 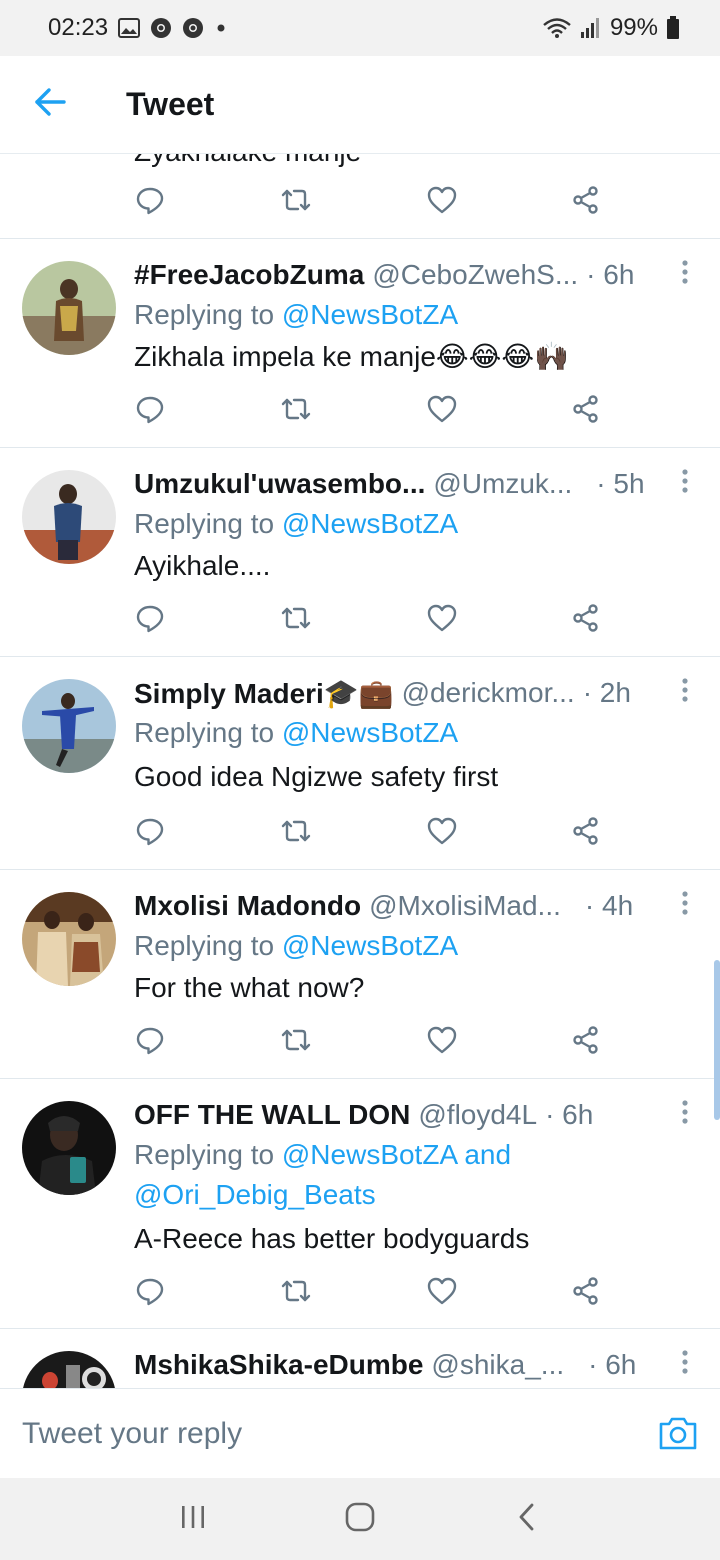 I want to click on partial-tweet: Zyakhalake manje, so click(x=360, y=196).